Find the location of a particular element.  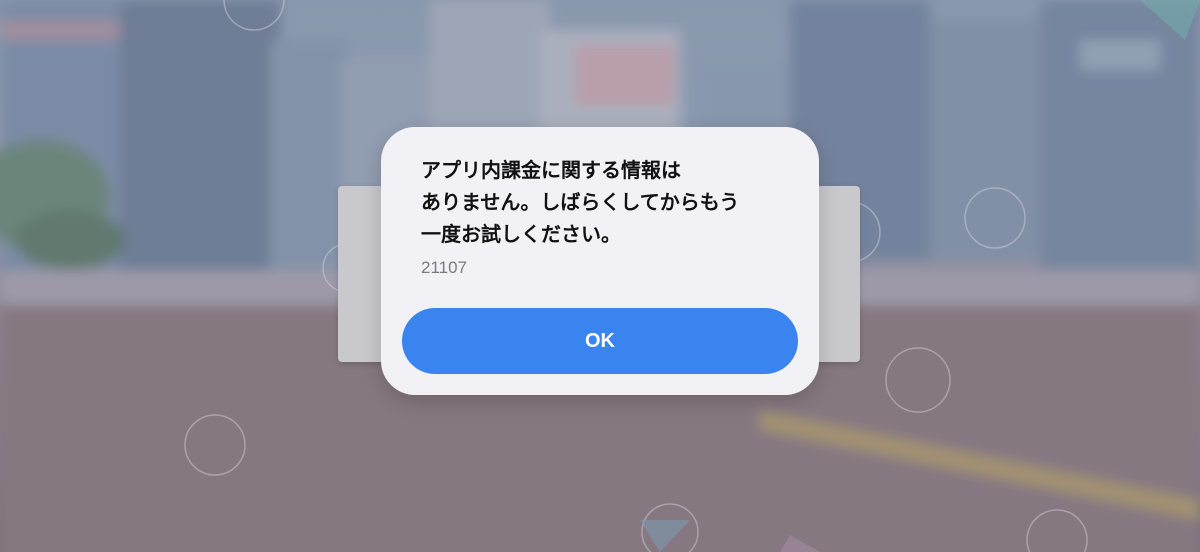

ok-button: OK is located at coordinates (600, 341).